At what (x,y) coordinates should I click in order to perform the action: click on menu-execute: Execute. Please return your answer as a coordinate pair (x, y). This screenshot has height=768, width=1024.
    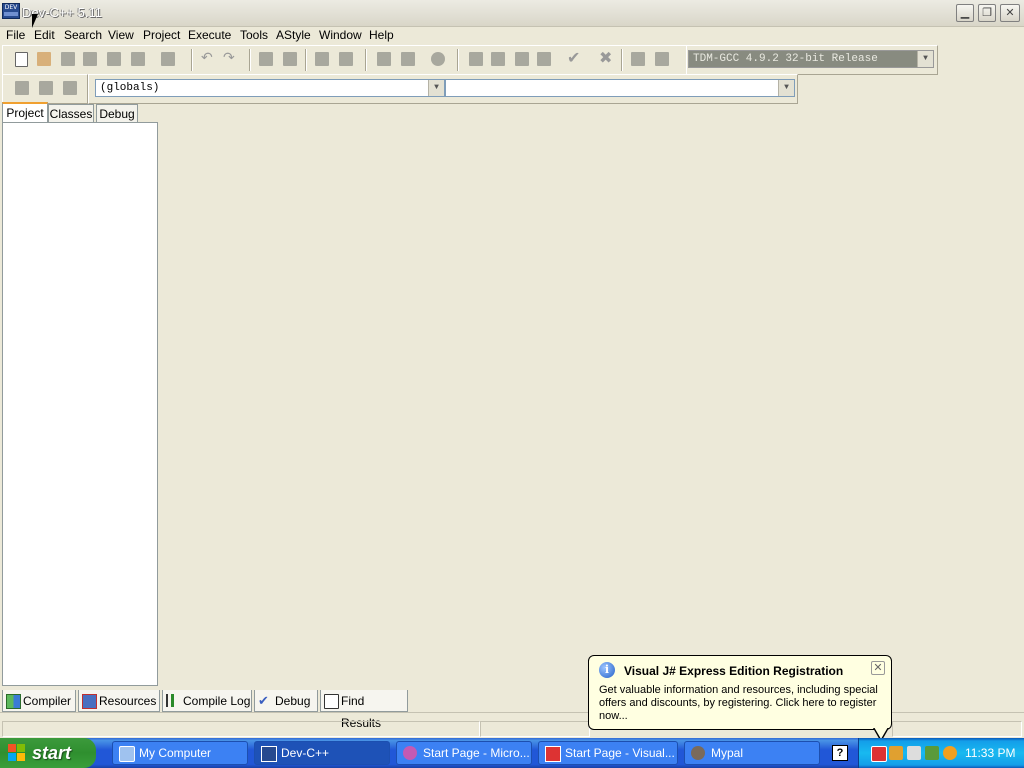
    Looking at the image, I should click on (209, 35).